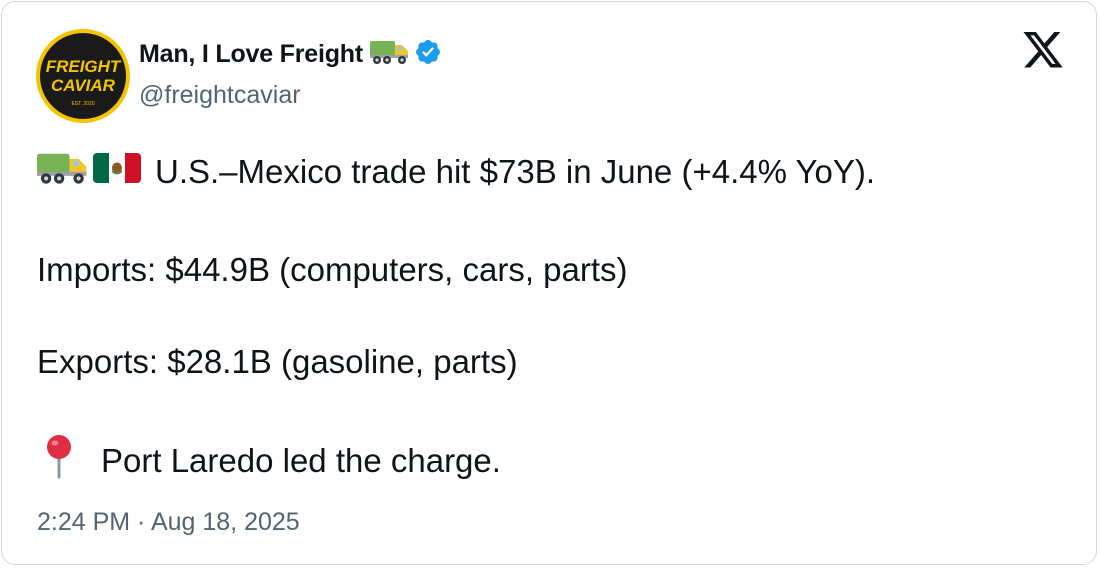 The width and height of the screenshot is (1100, 568). I want to click on mexico-flag-icon, so click(117, 172).